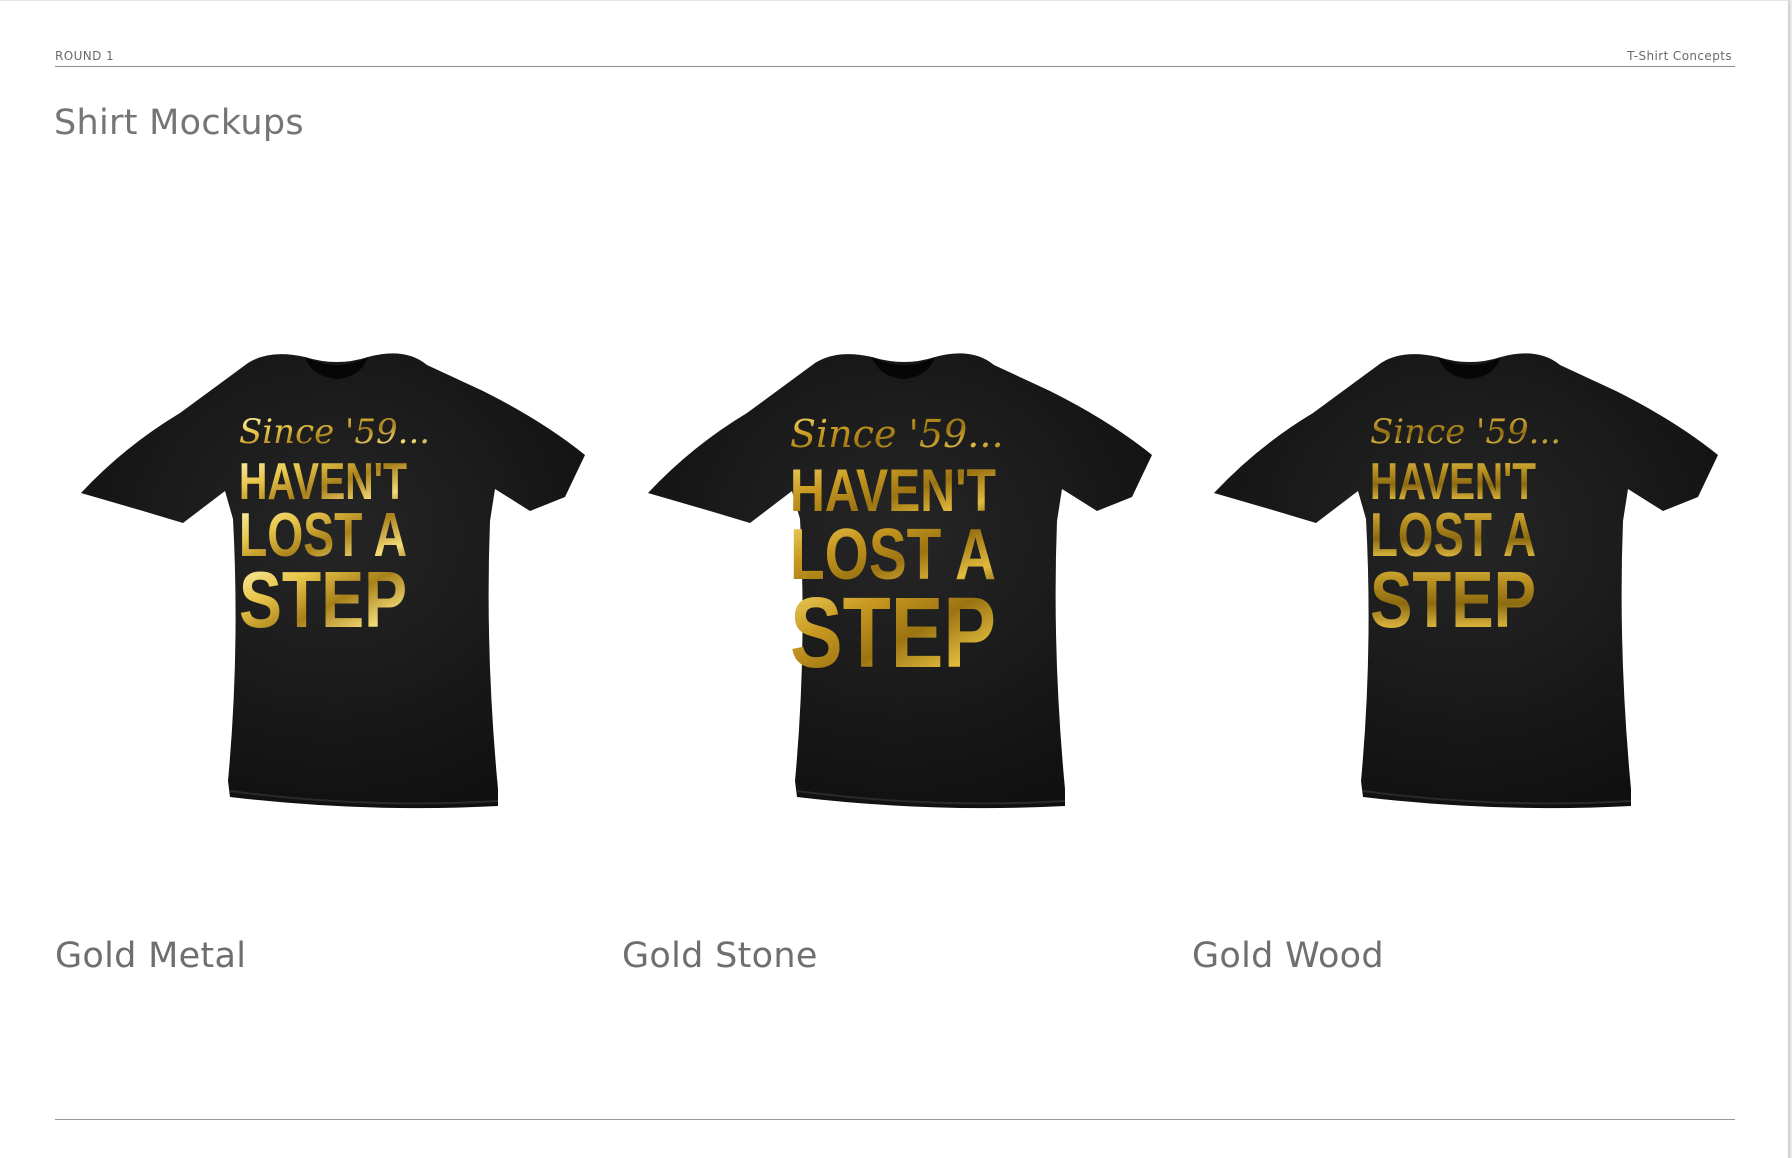 Image resolution: width=1792 pixels, height=1158 pixels. Describe the element at coordinates (893, 490) in the screenshot. I see `print-line-haven-t: HAVEN'T` at that location.